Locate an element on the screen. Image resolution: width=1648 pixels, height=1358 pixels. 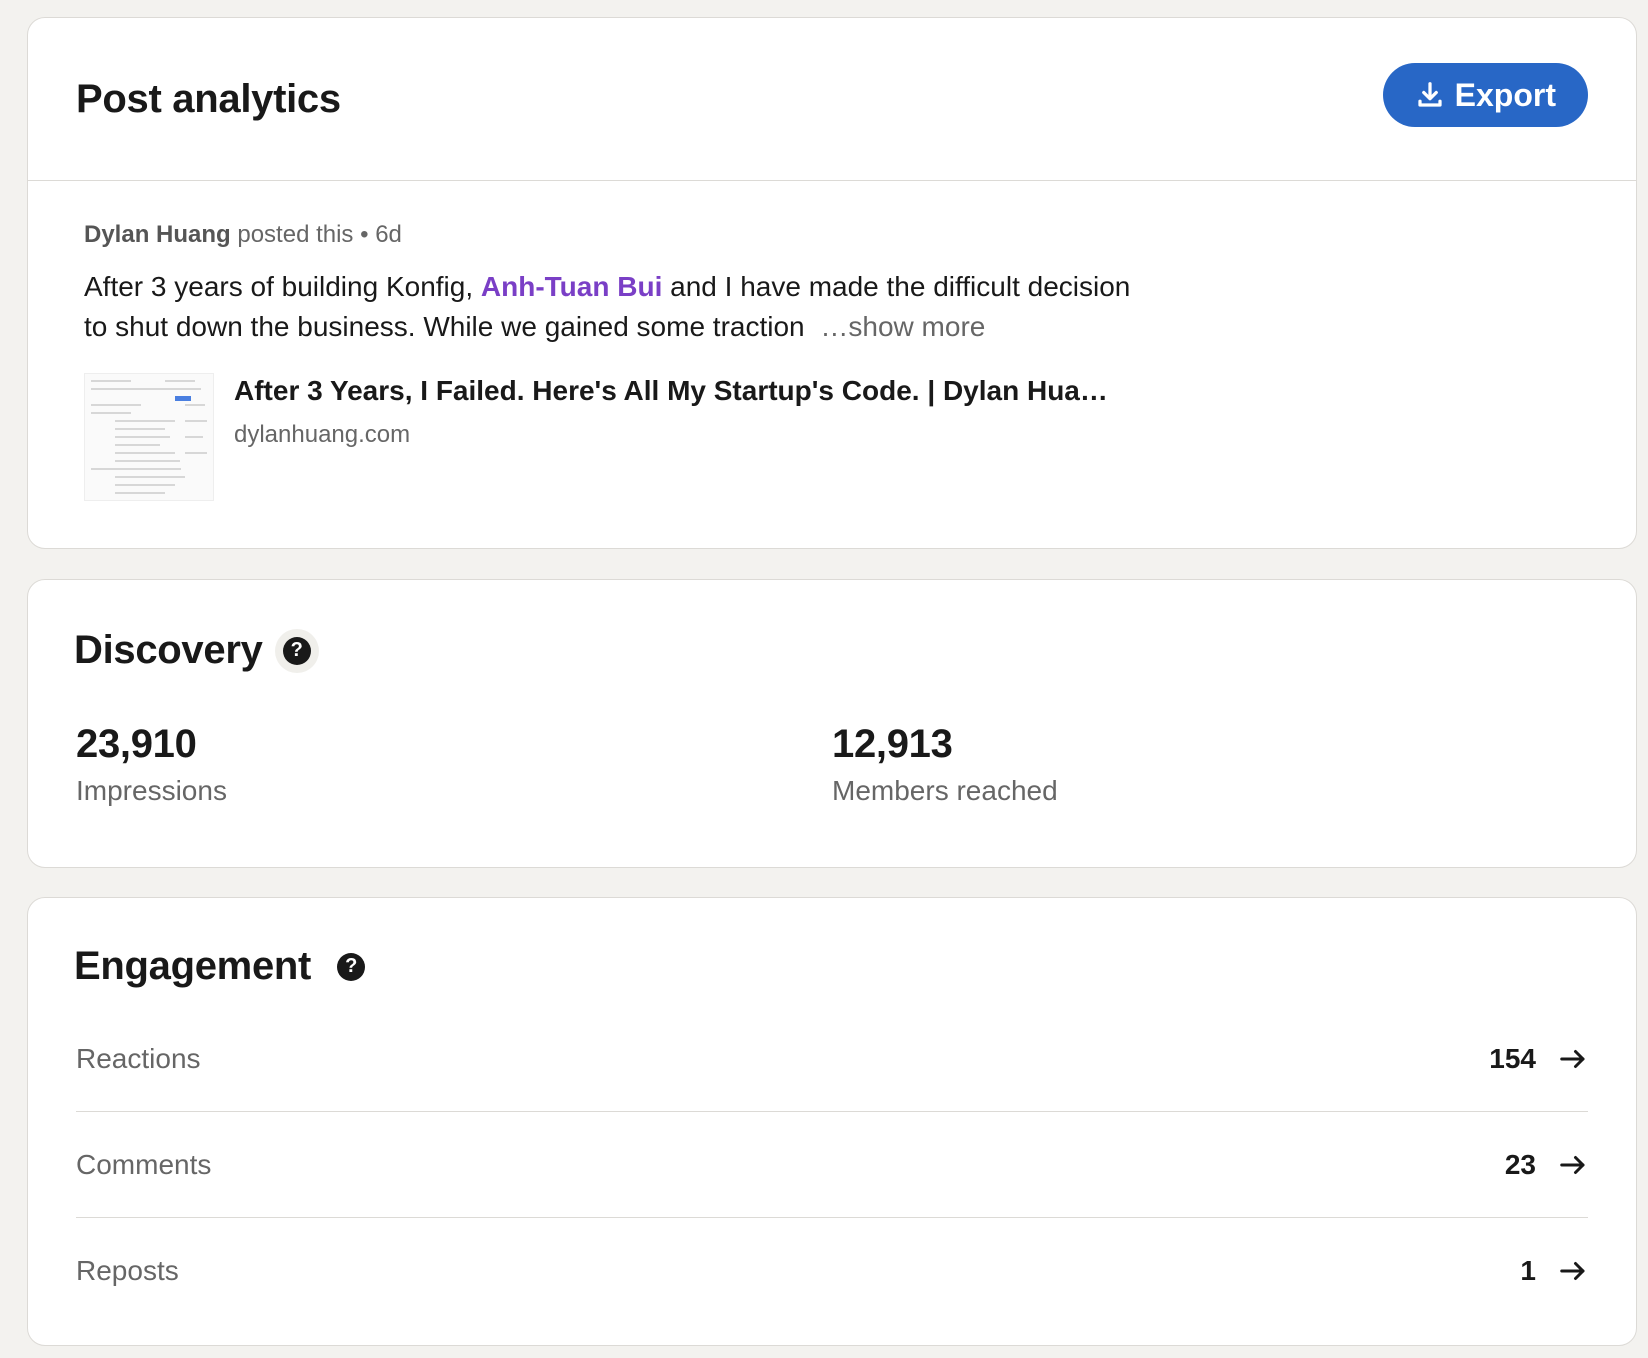
members-reached-value: 12,913 is located at coordinates (892, 744).